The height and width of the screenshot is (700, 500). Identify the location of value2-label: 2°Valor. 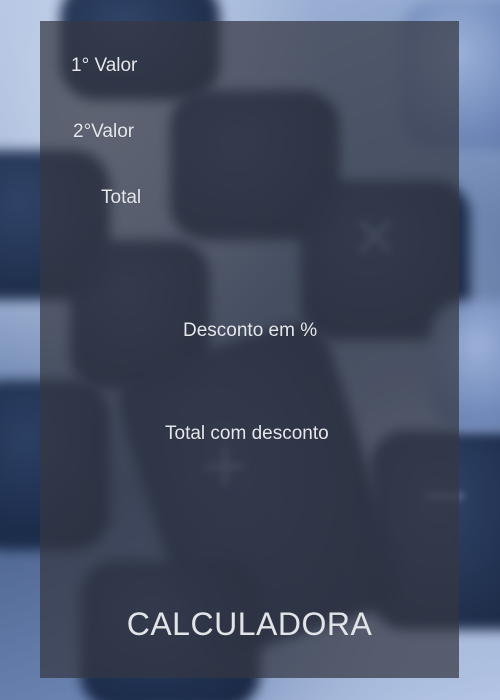
(104, 131).